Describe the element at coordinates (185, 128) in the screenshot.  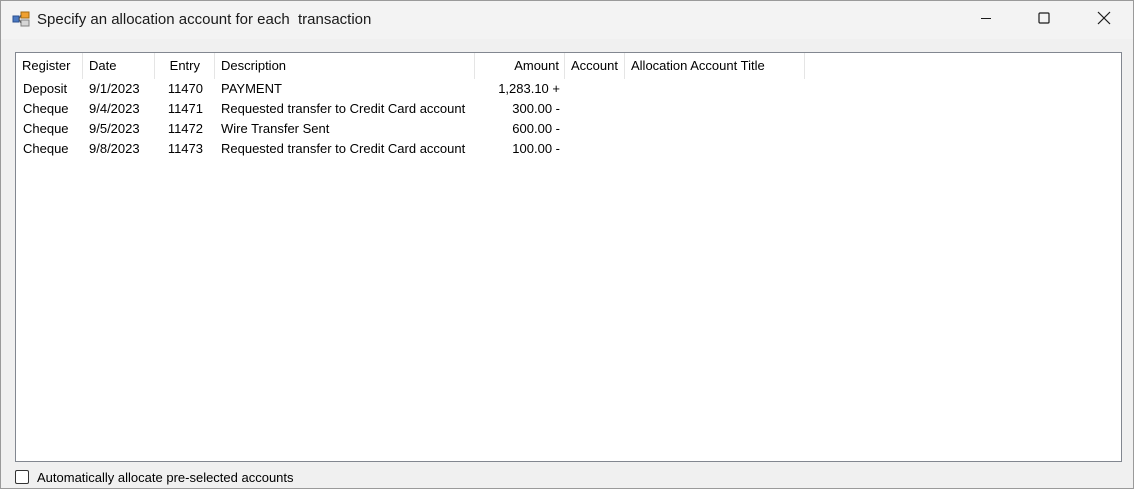
I see `cell-entry: 11472` at that location.